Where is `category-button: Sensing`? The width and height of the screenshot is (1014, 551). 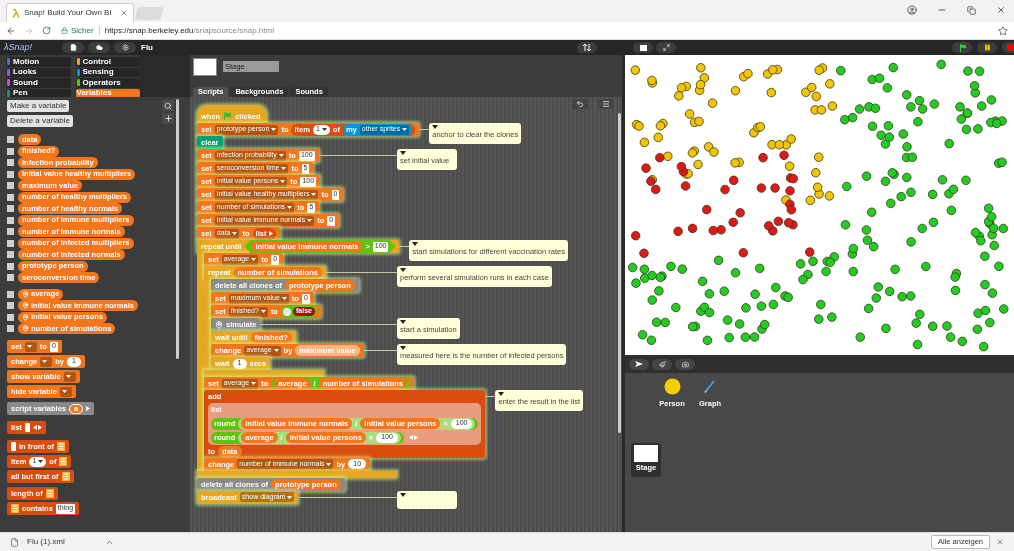 category-button: Sensing is located at coordinates (107, 72).